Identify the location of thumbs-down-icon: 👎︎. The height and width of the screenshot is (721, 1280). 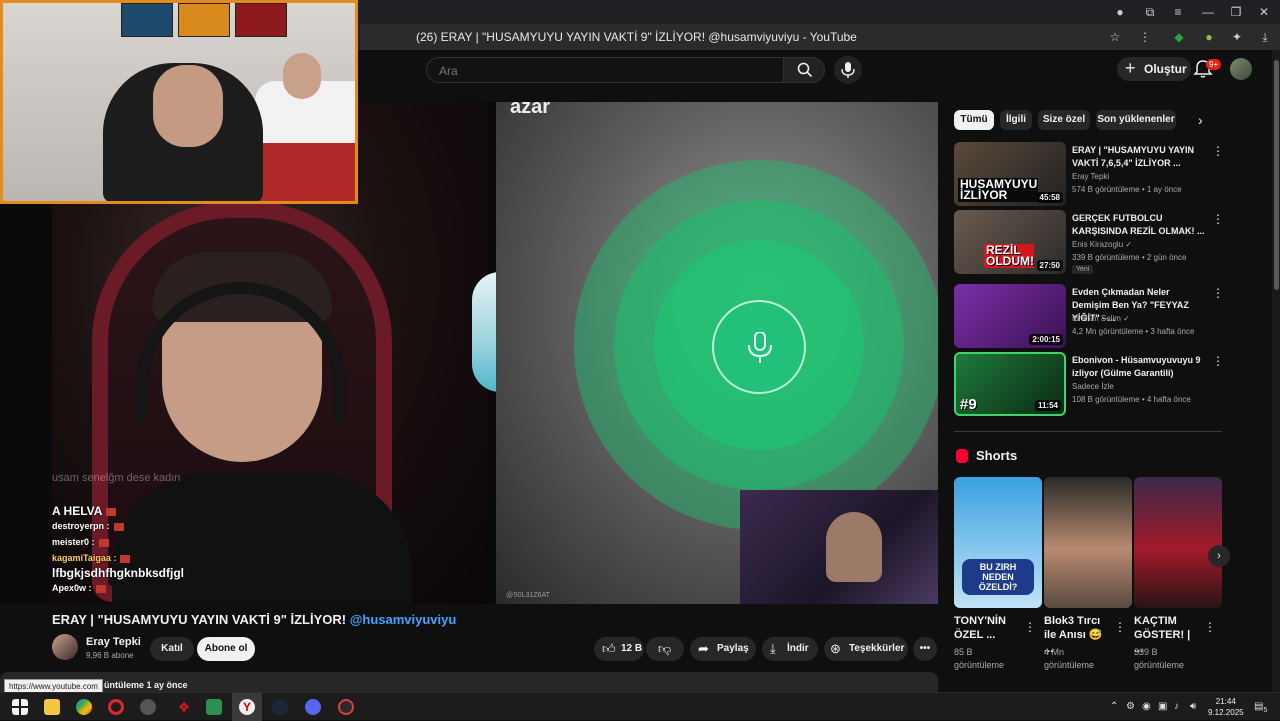
(665, 648).